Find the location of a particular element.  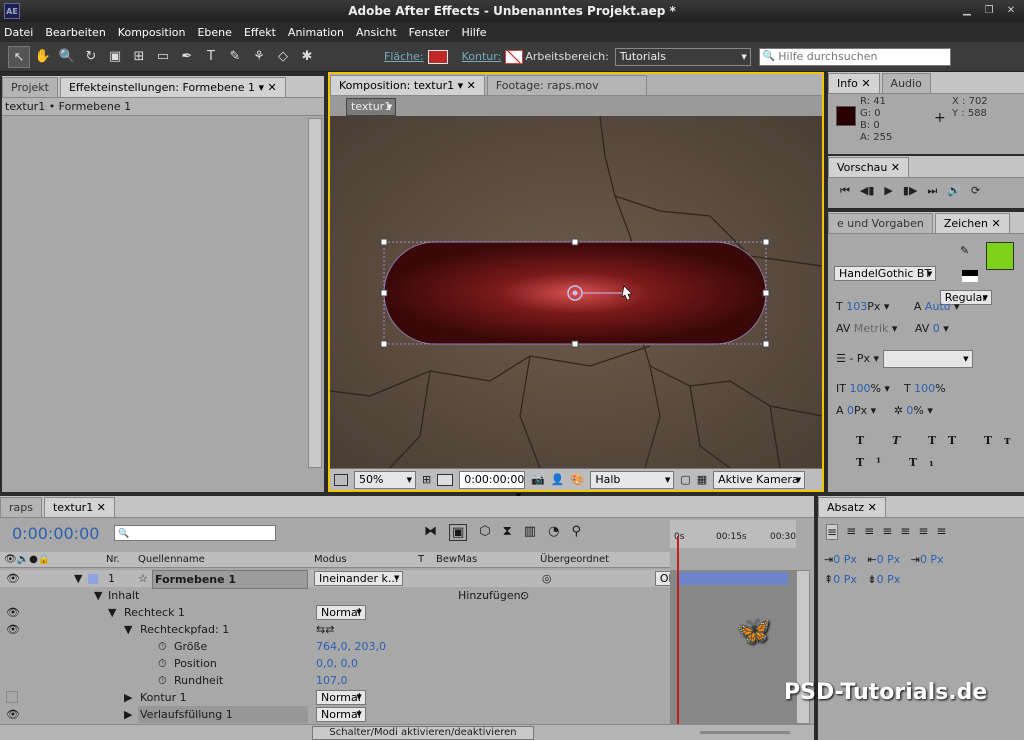

timeline-track-area is located at coordinates (733, 647).